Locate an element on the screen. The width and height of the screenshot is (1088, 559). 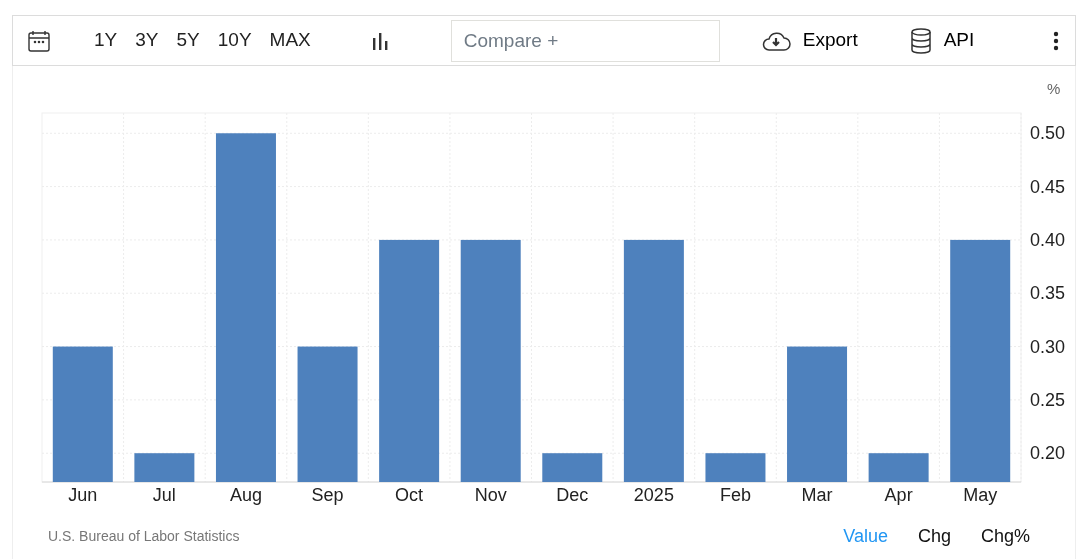
y-axis-label: 0.45 is located at coordinates (1048, 186).